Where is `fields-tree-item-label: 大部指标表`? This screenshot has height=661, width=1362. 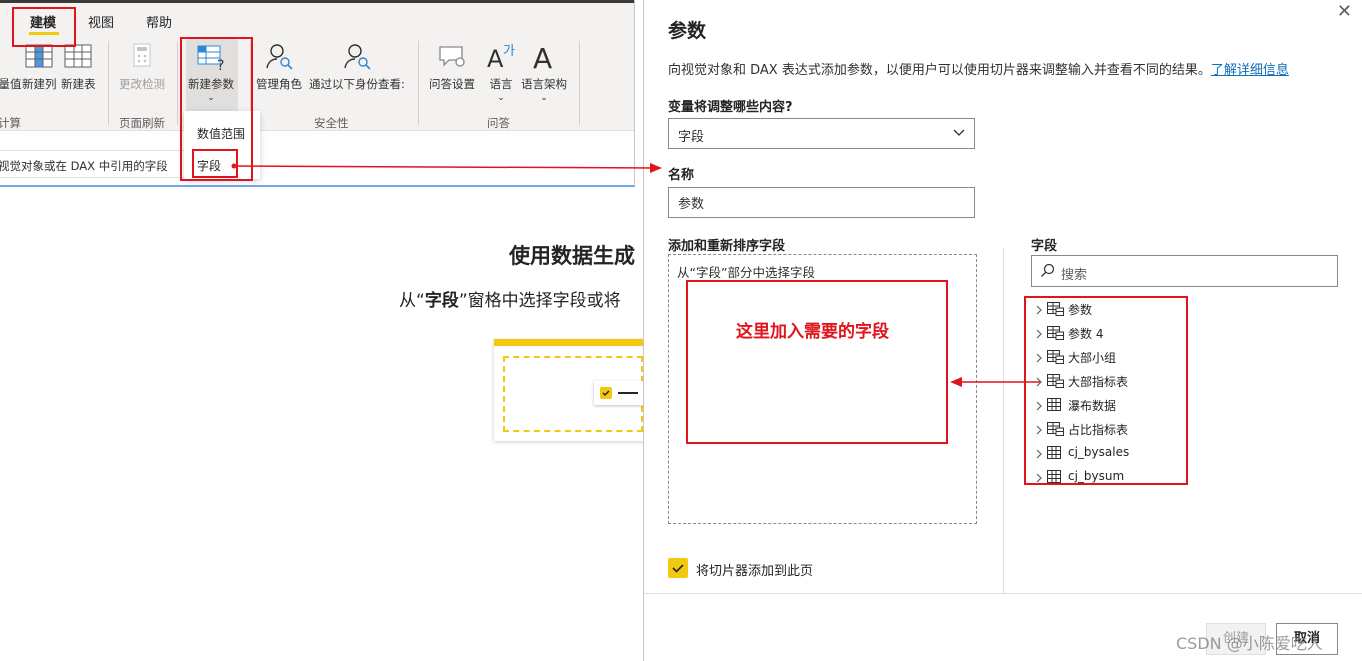 fields-tree-item-label: 大部指标表 is located at coordinates (1098, 382).